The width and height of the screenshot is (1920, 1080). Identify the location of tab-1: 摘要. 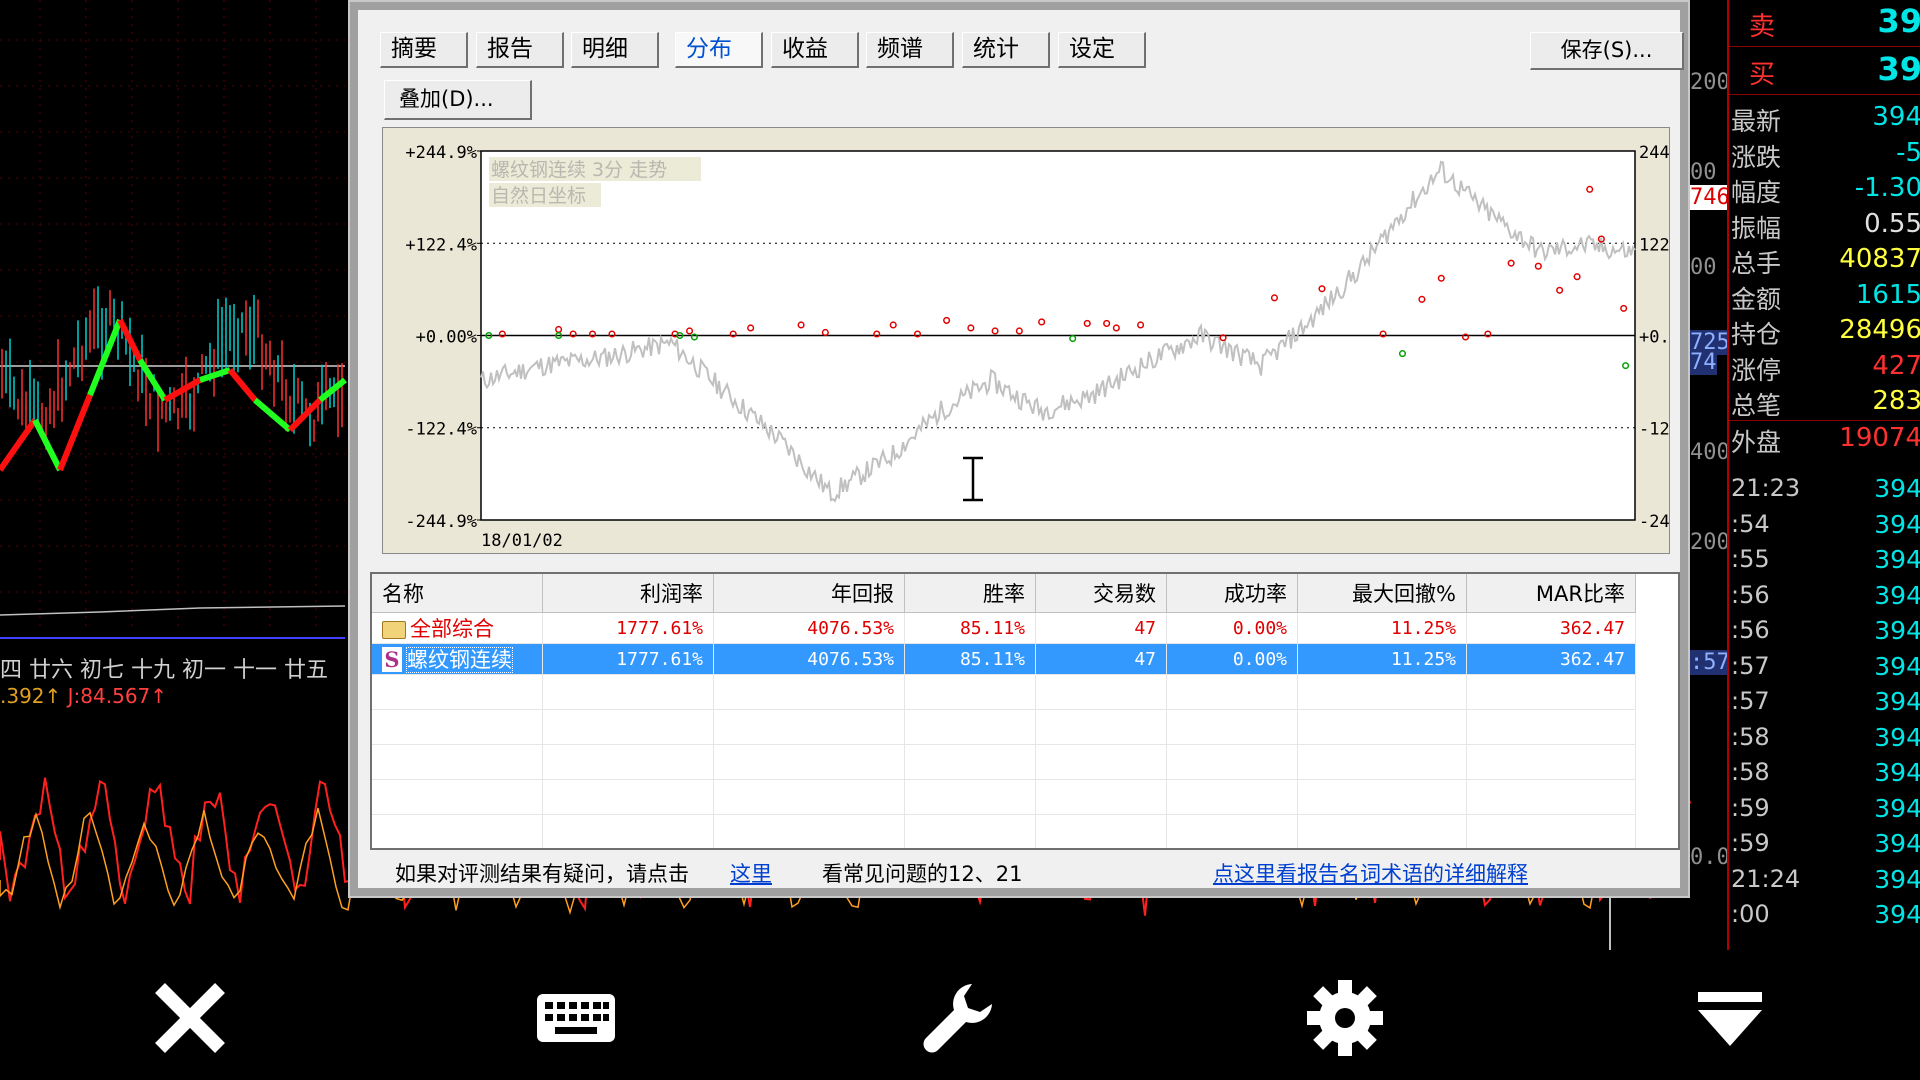
(424, 50).